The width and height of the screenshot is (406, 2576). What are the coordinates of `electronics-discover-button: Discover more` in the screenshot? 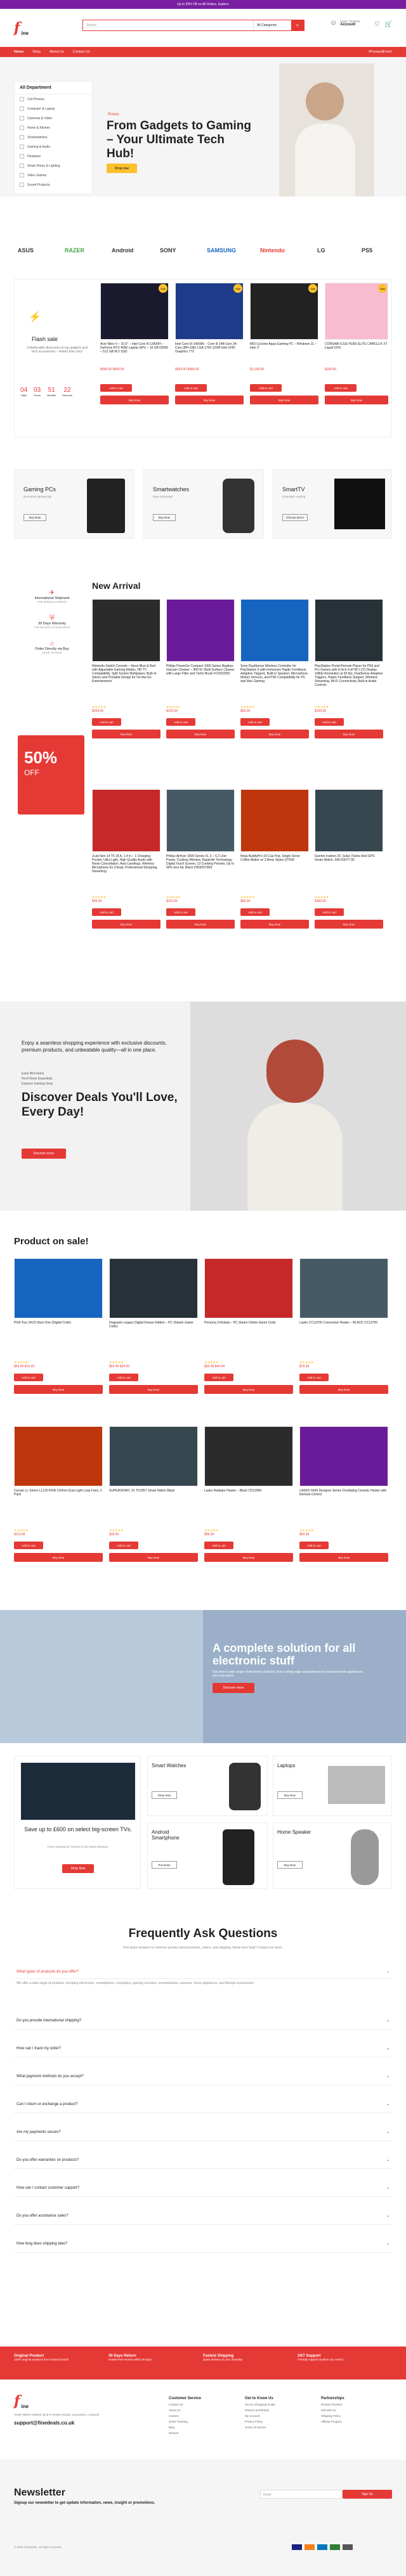 It's located at (233, 1688).